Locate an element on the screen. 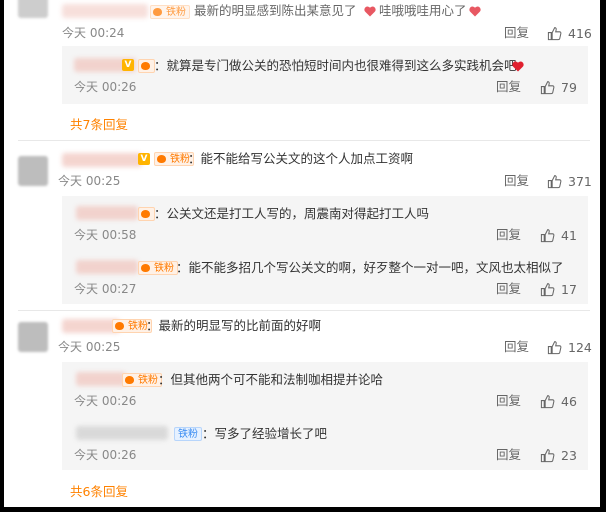 The width and height of the screenshot is (606, 512). like-count: 23 is located at coordinates (569, 455).